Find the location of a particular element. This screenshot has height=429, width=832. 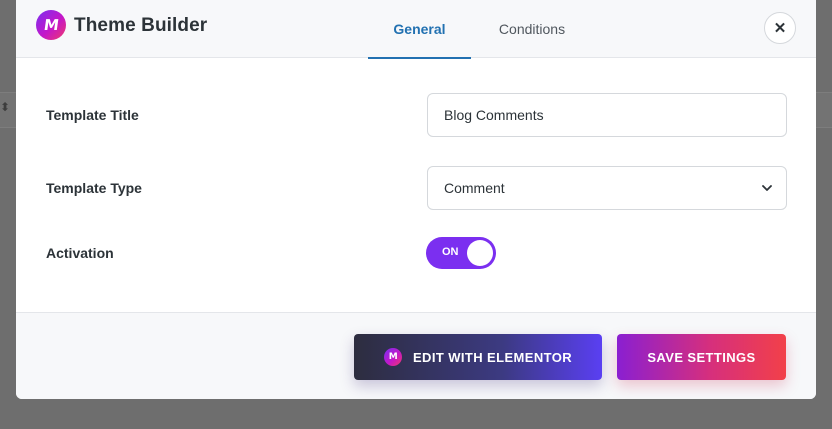

template-title-value: Blog Comments is located at coordinates (494, 115).